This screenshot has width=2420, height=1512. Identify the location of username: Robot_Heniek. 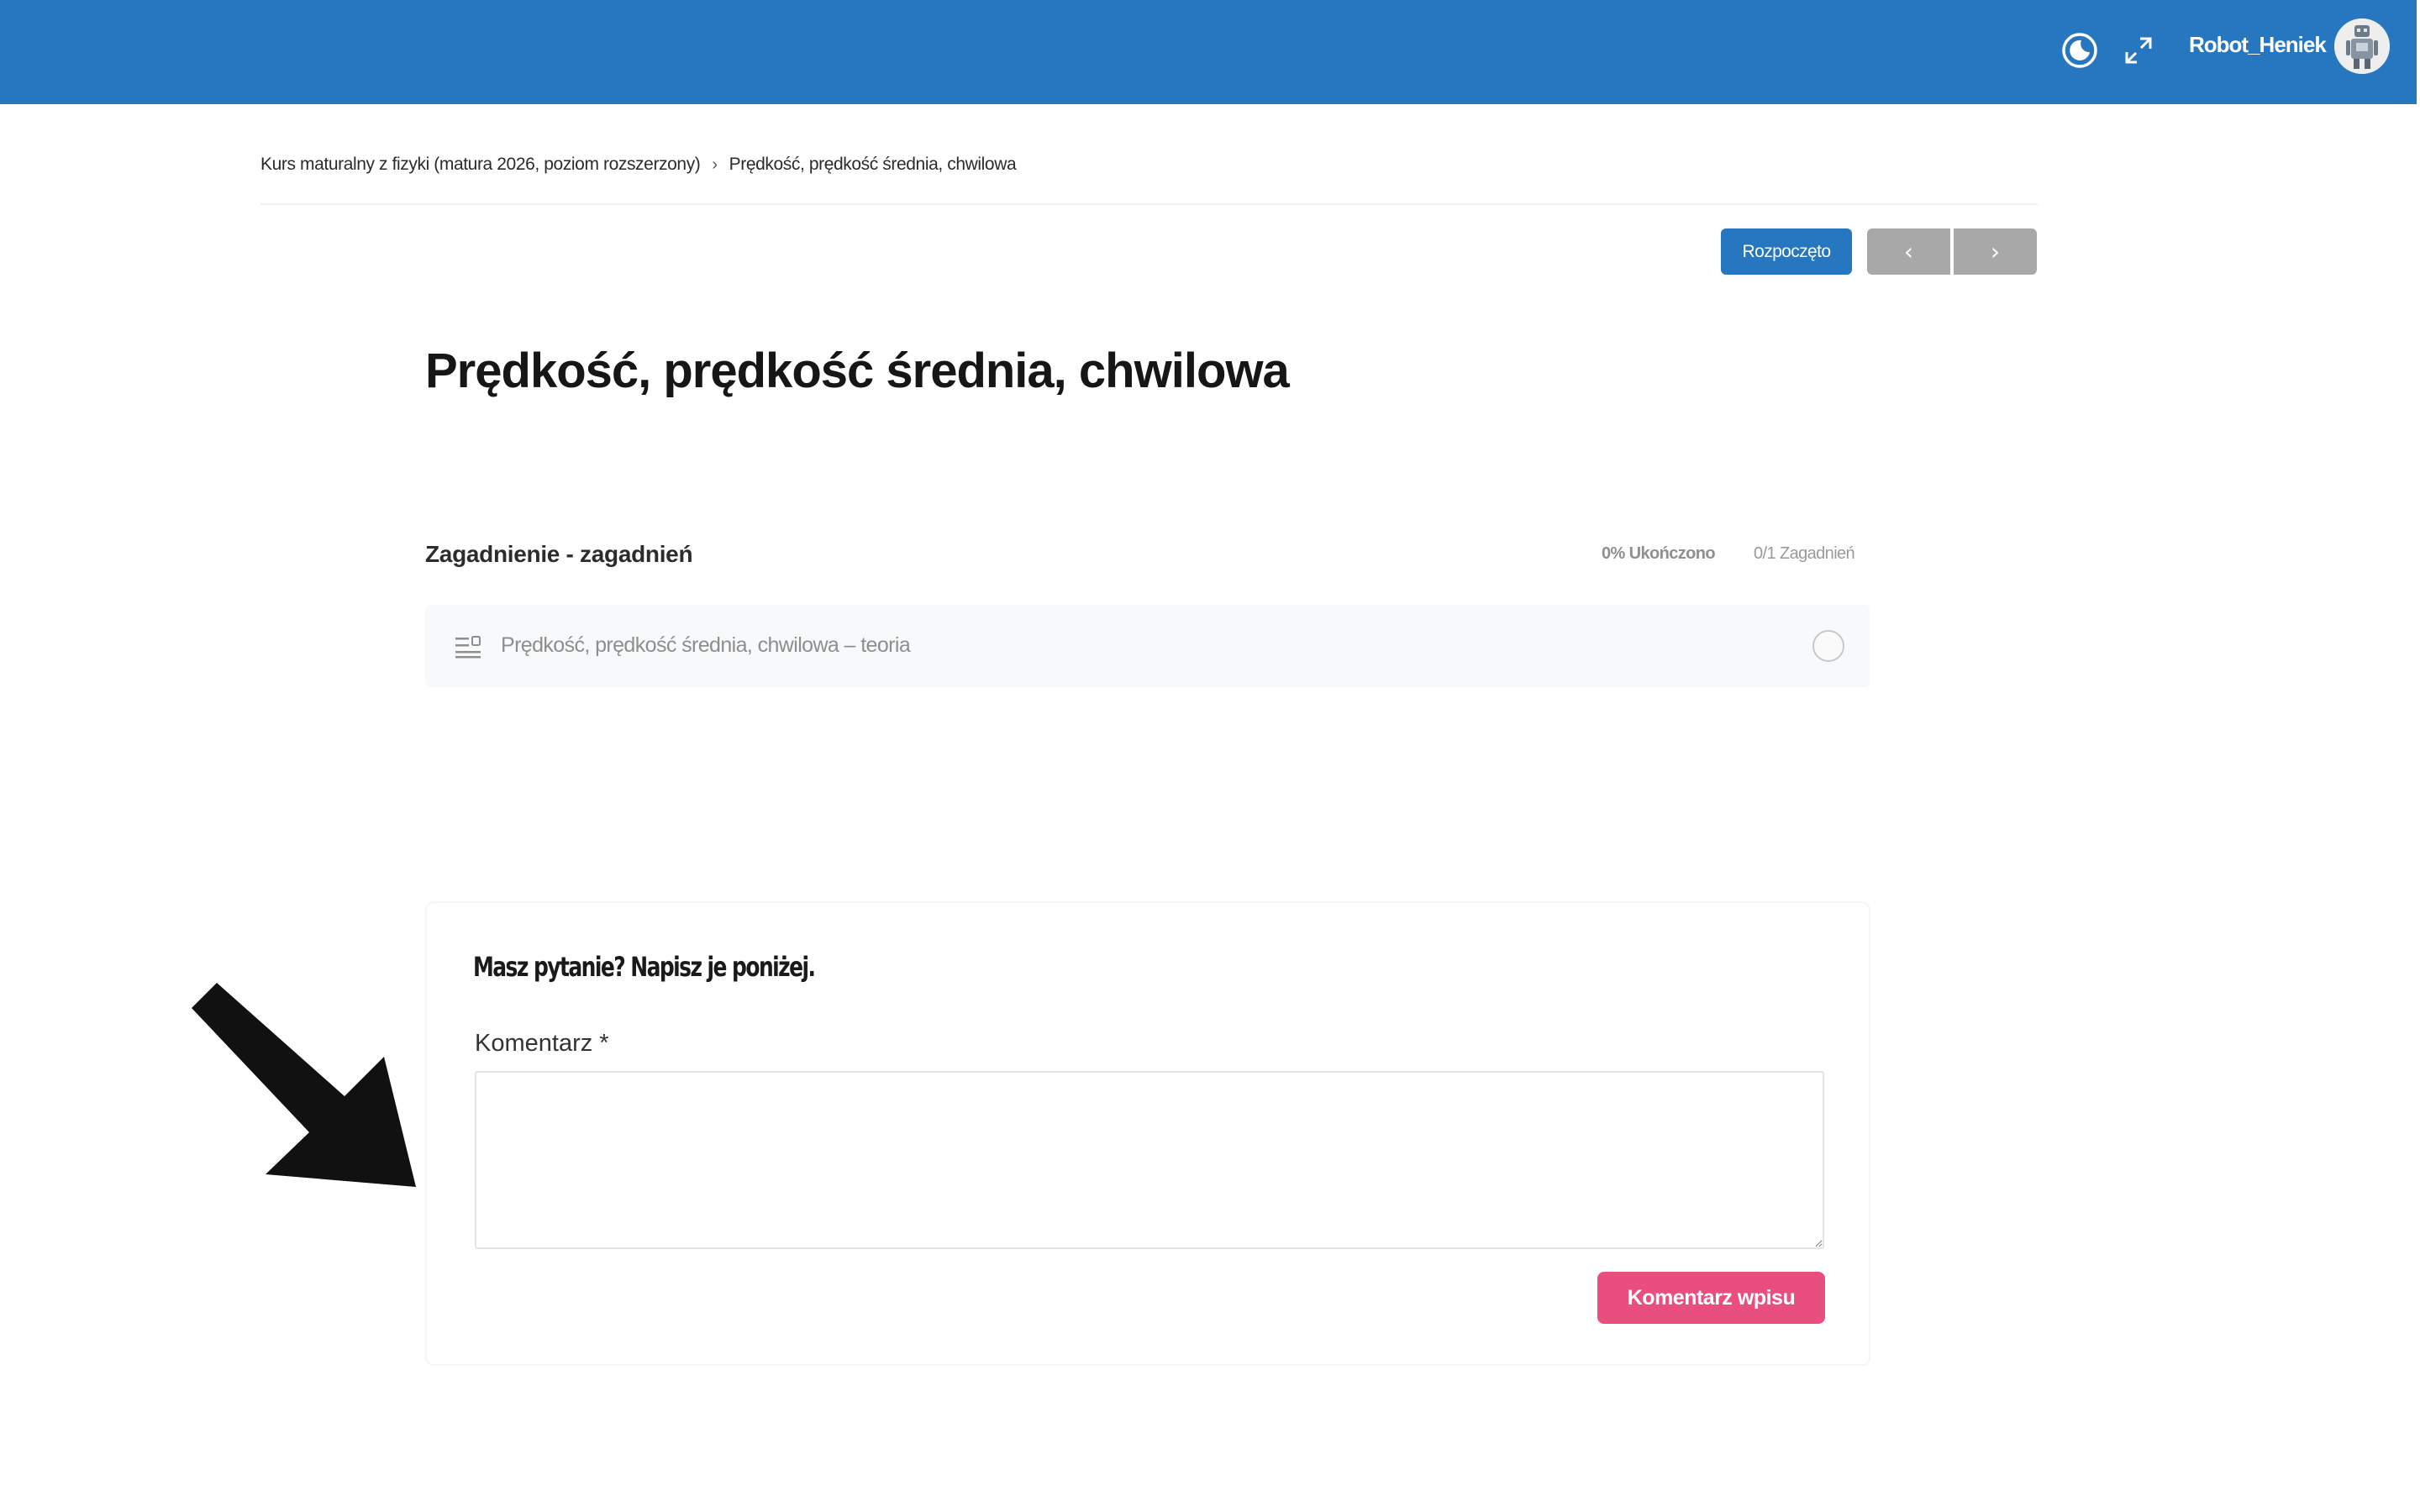
(2258, 45).